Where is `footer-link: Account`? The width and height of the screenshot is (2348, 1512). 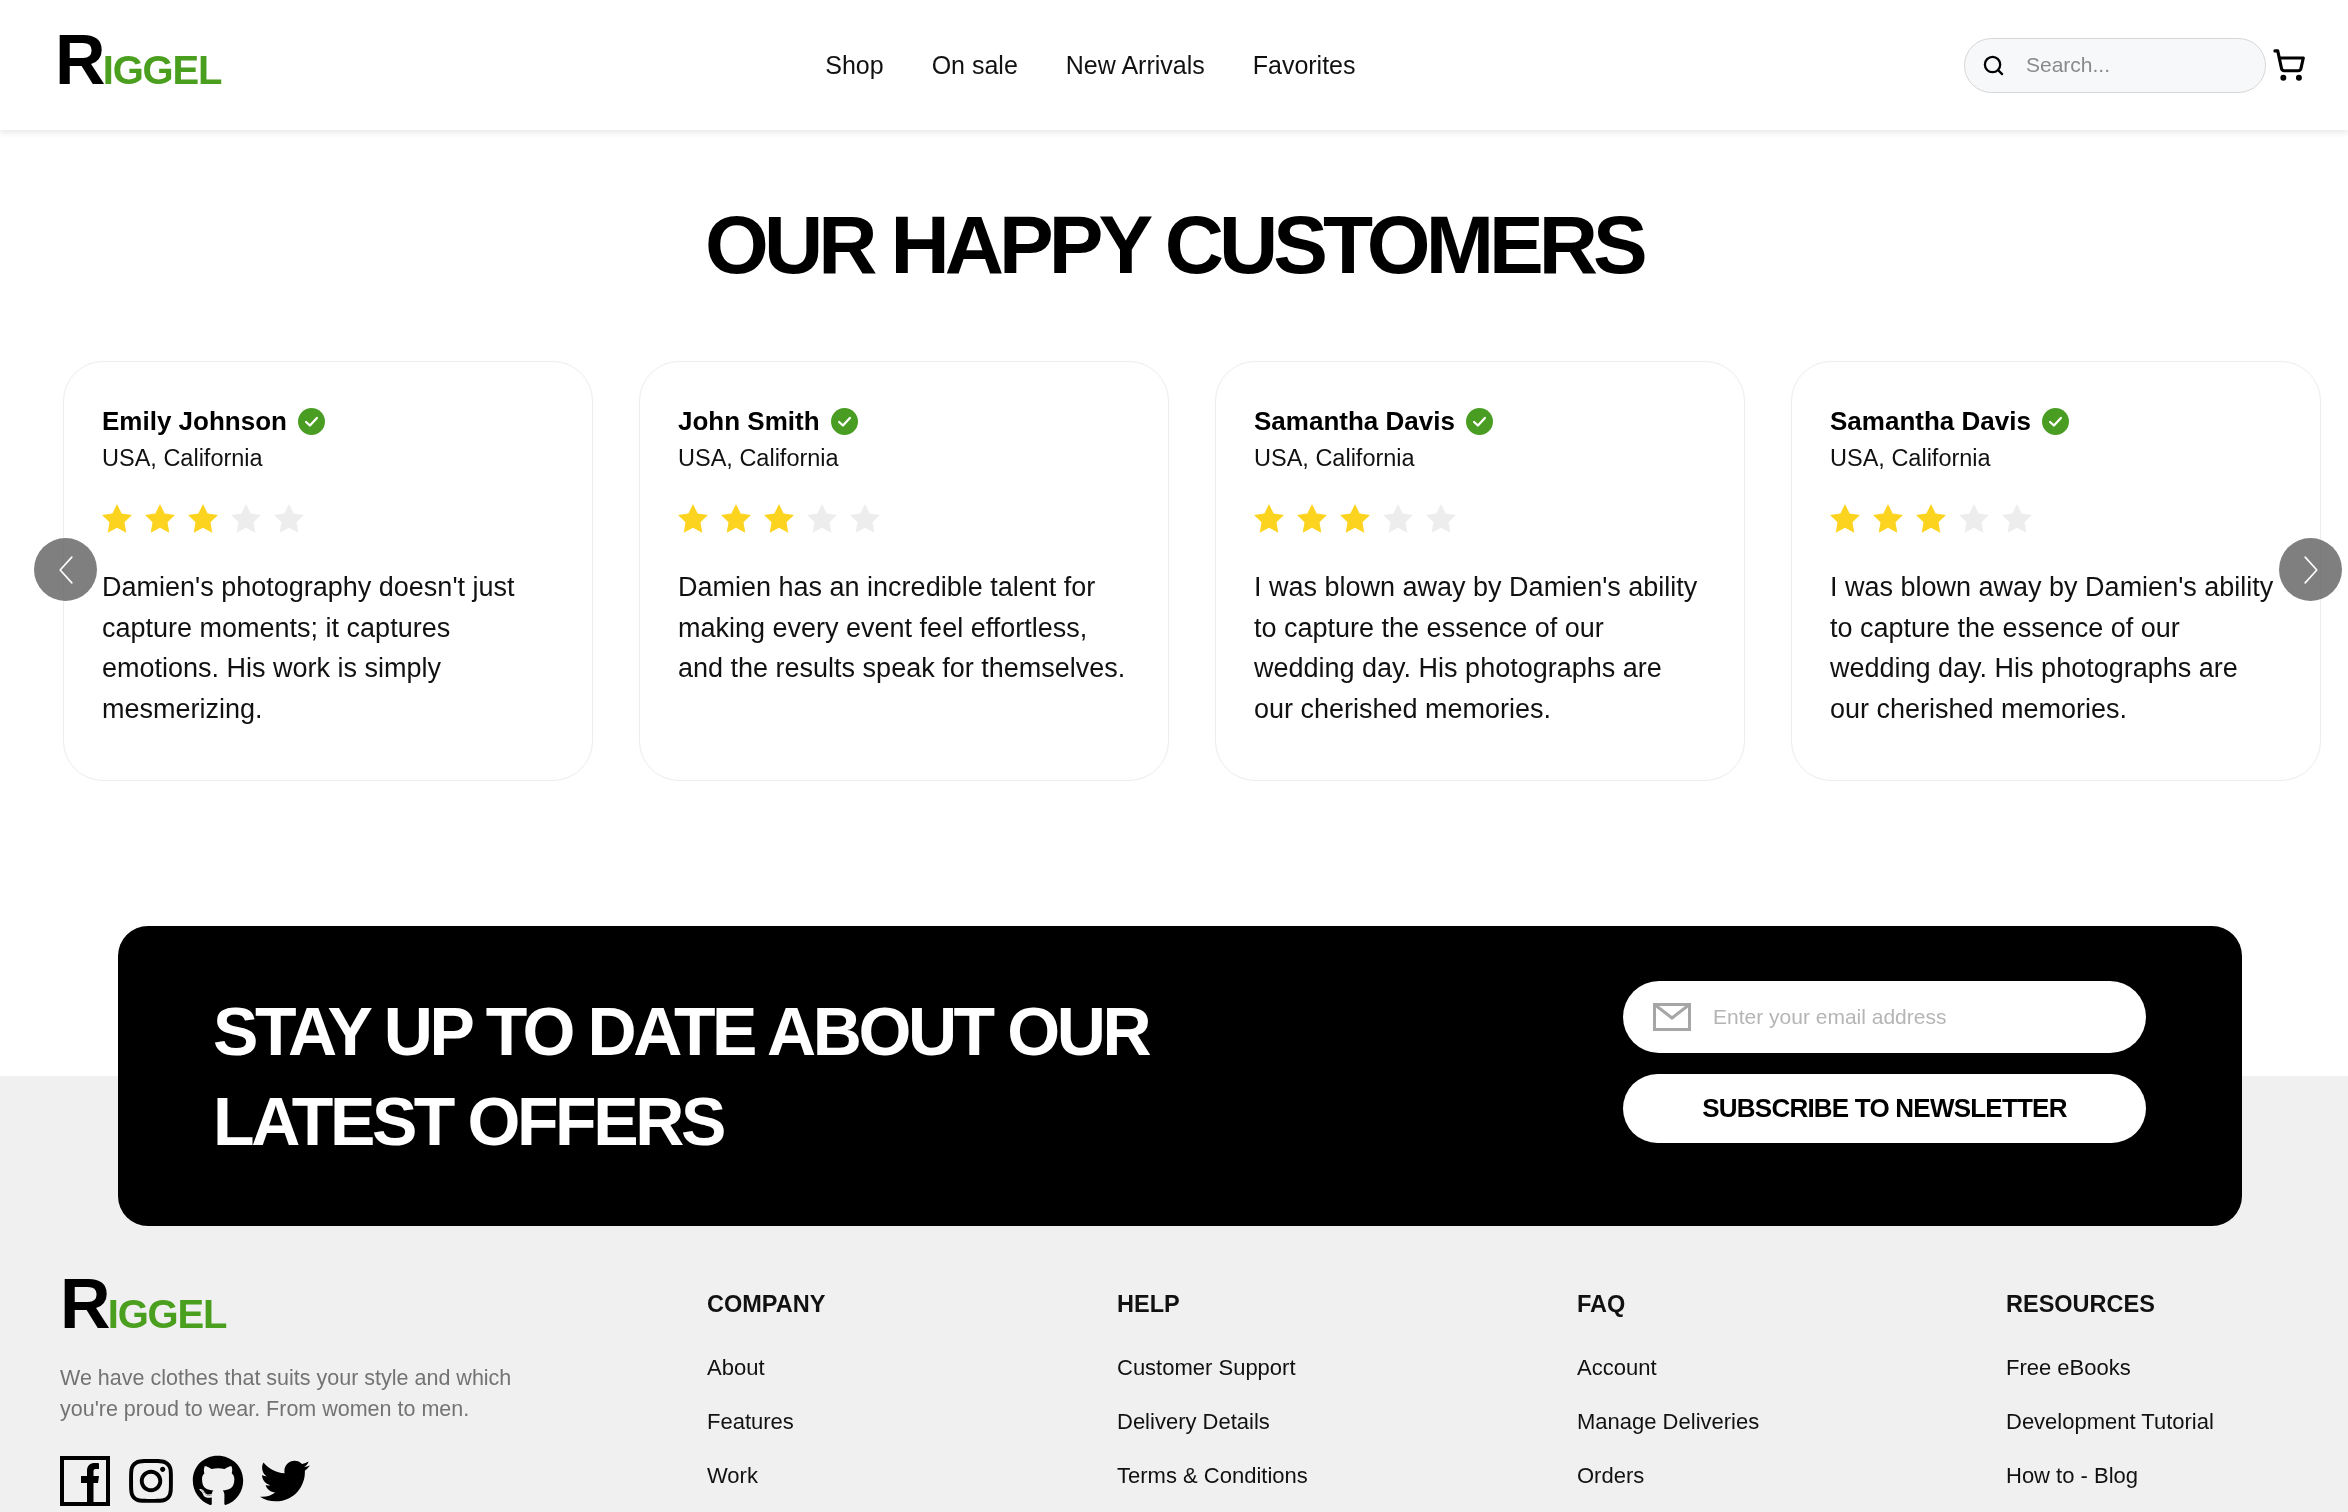 footer-link: Account is located at coordinates (1617, 1368).